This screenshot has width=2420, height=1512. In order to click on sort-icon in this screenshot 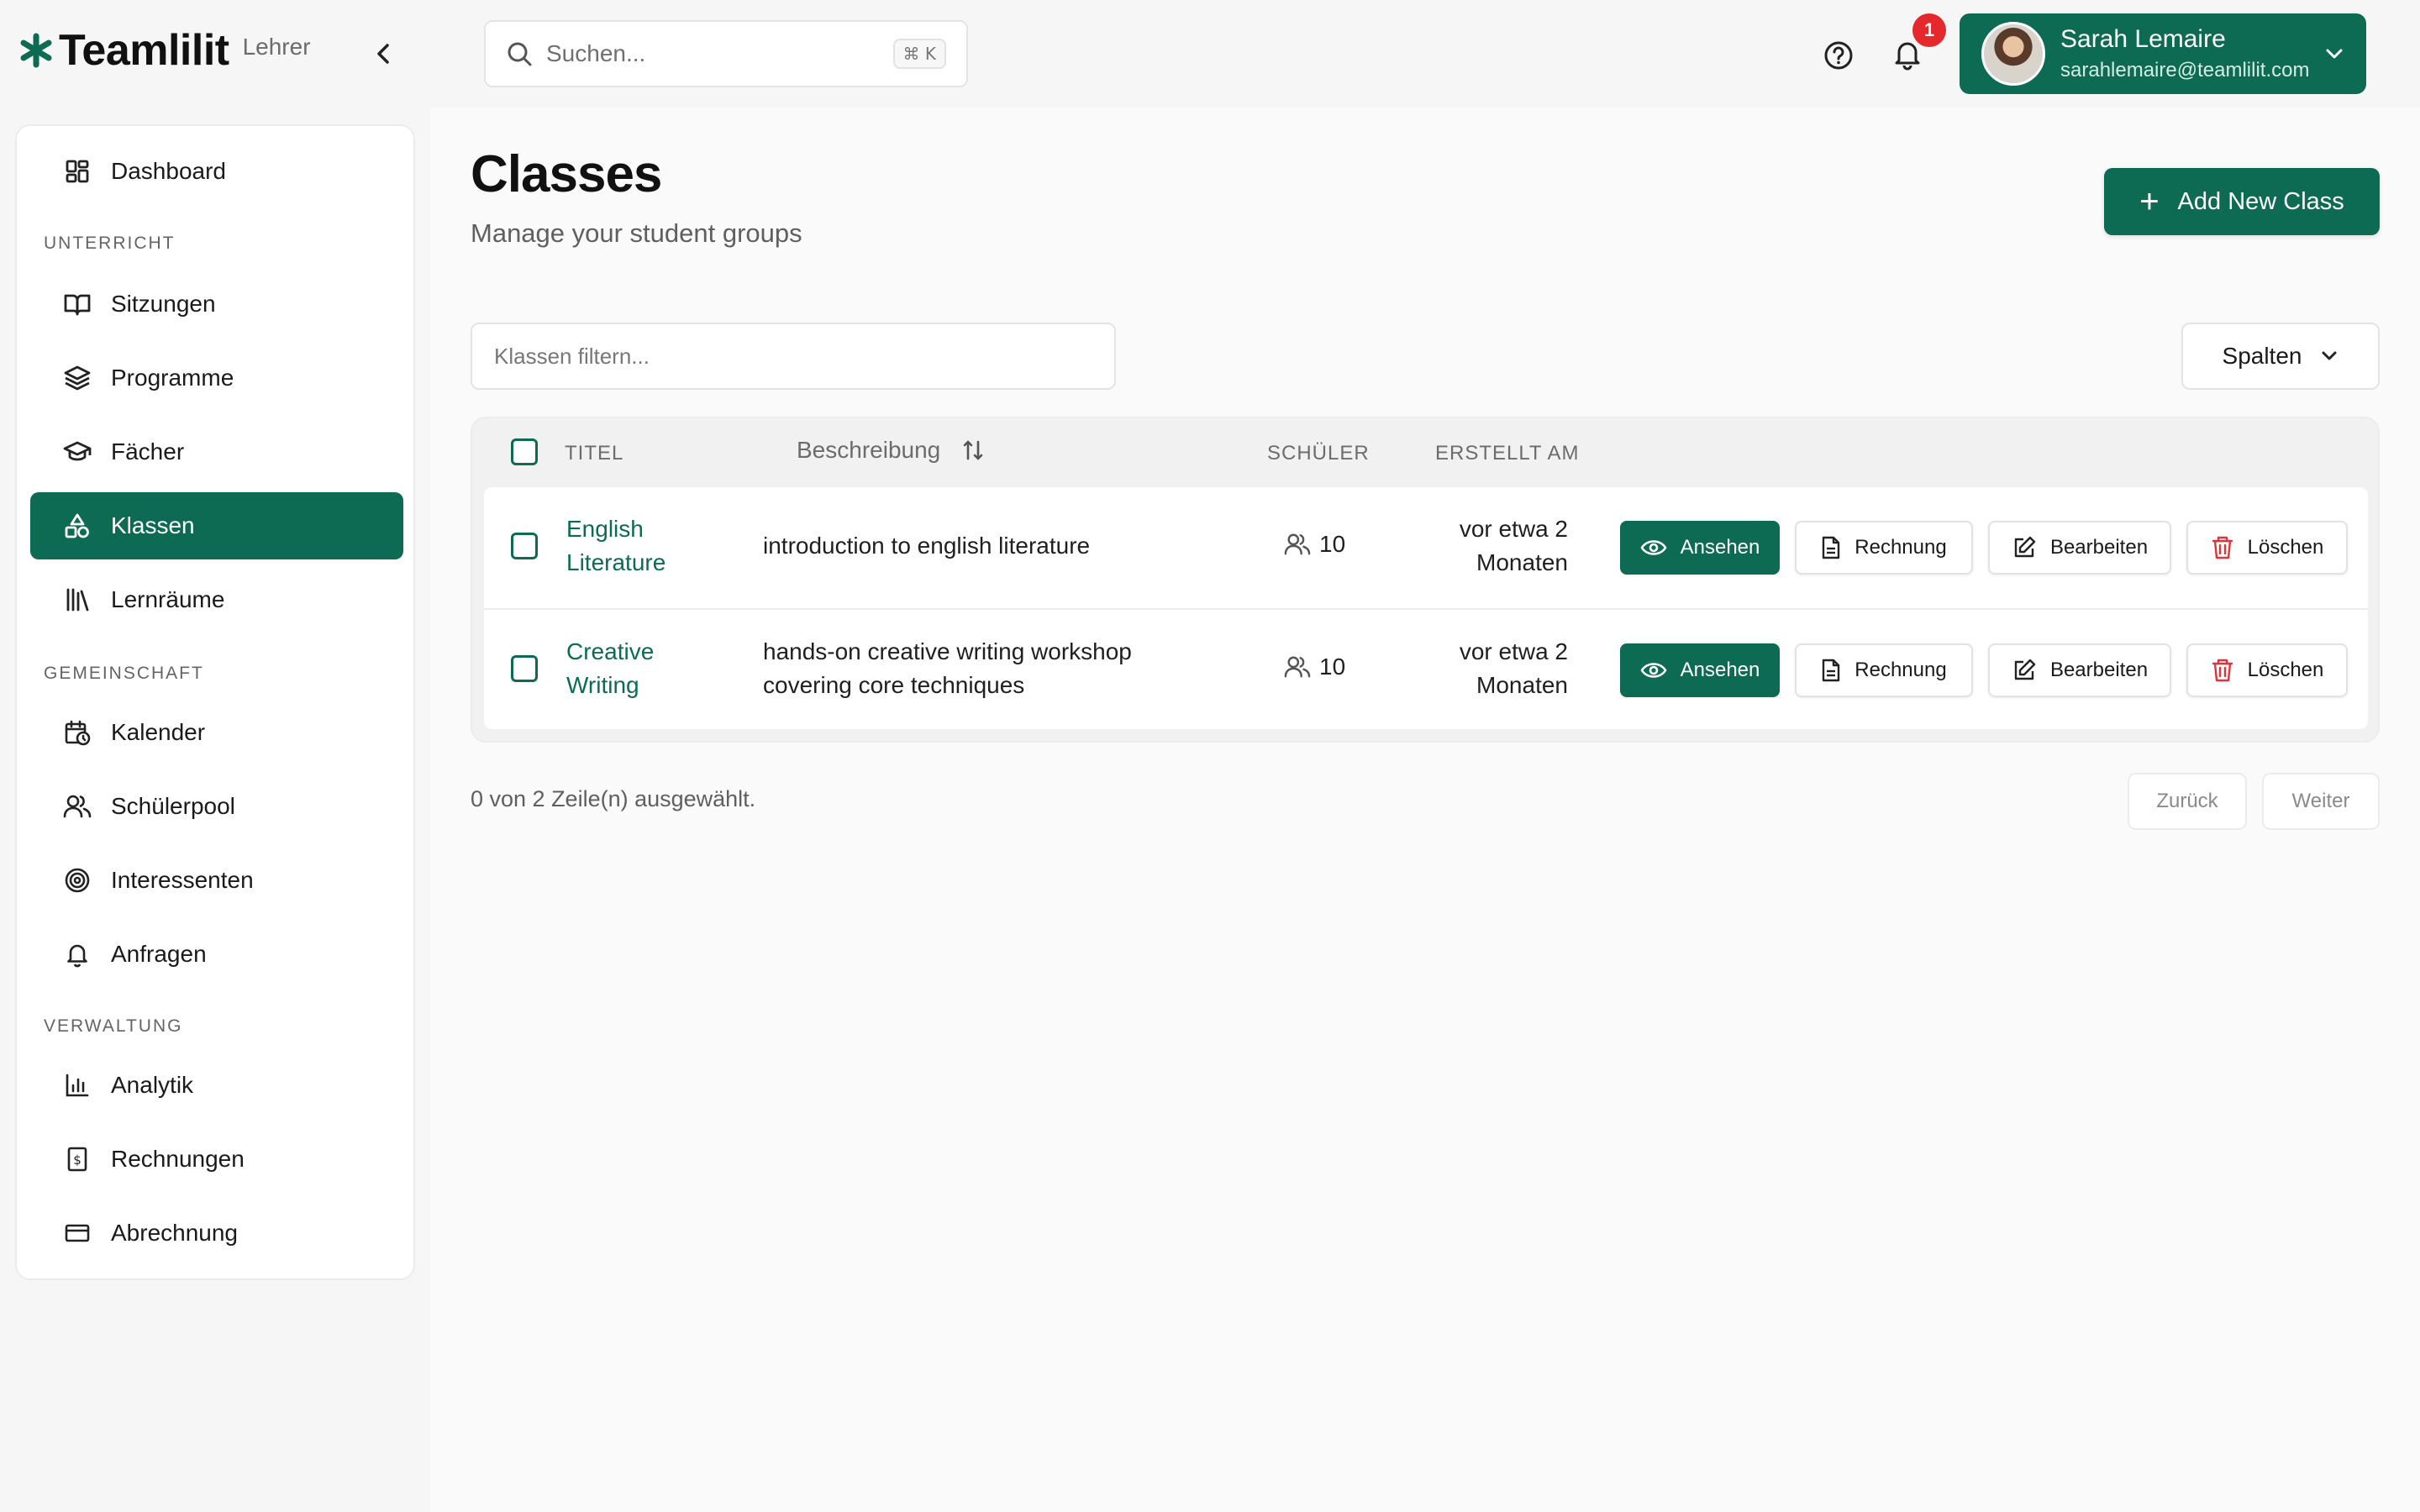, I will do `click(973, 450)`.